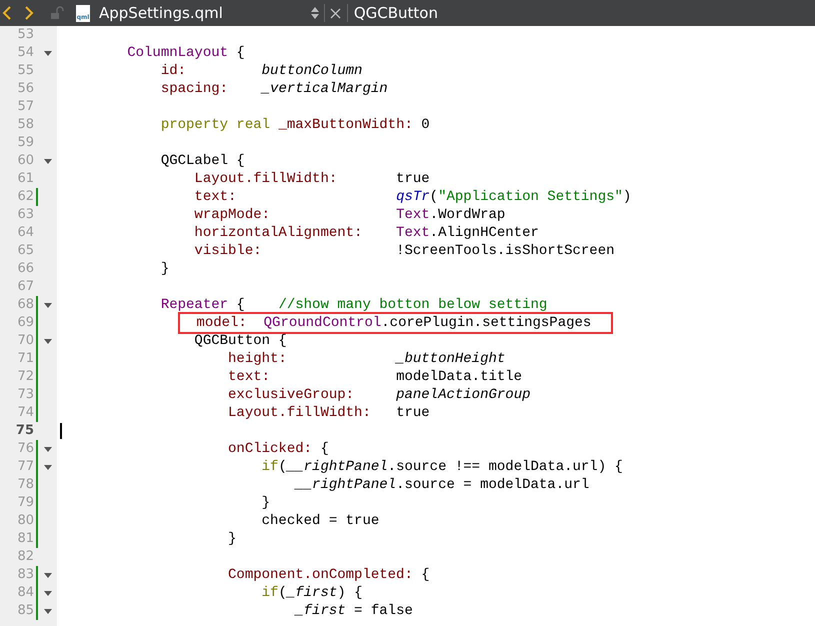  Describe the element at coordinates (25, 53) in the screenshot. I see `line-number: 54` at that location.